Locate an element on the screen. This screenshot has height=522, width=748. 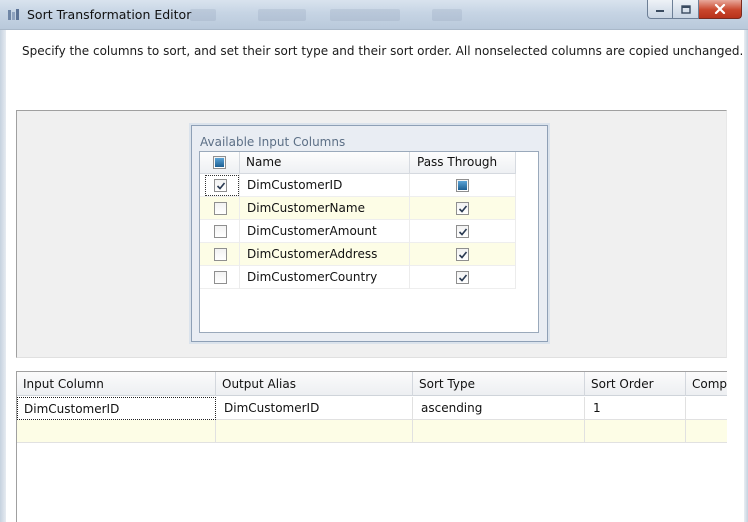
window-left-edge is located at coordinates (3, 276).